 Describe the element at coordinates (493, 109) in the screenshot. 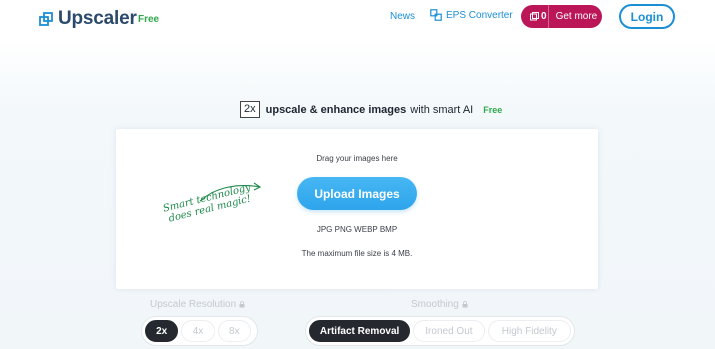

I see `tagline-free-badge: Free` at that location.